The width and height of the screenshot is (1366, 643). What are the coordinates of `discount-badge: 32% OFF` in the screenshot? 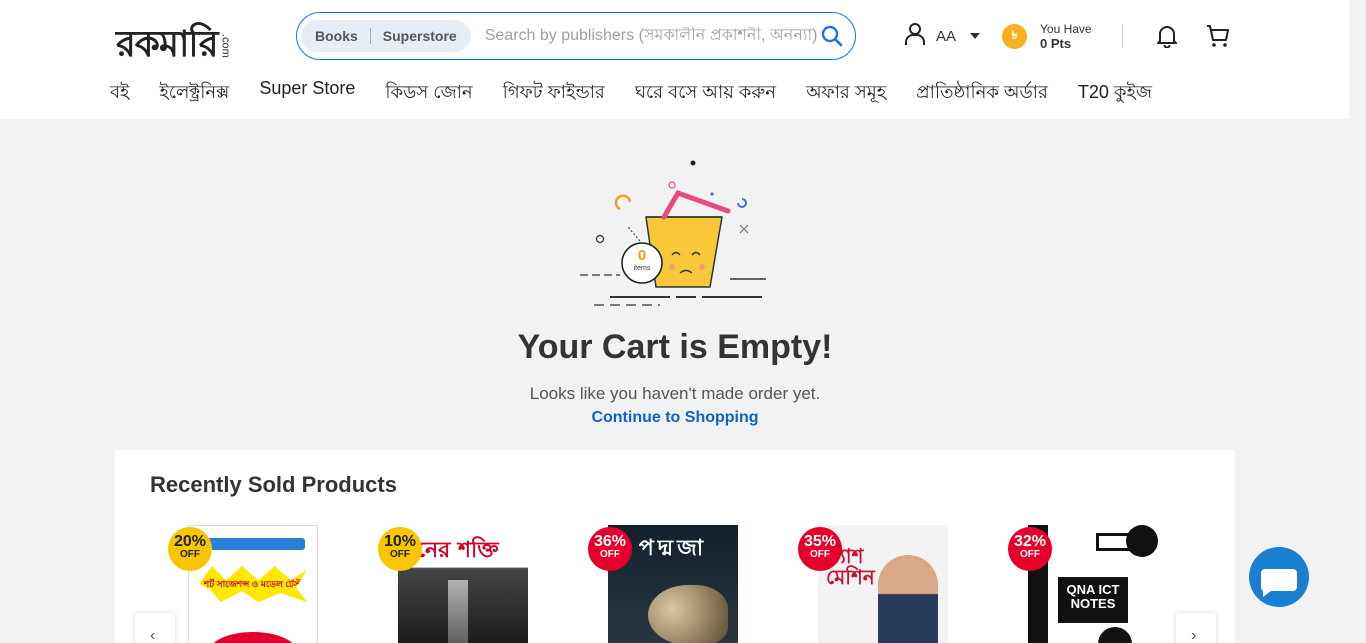 It's located at (1030, 549).